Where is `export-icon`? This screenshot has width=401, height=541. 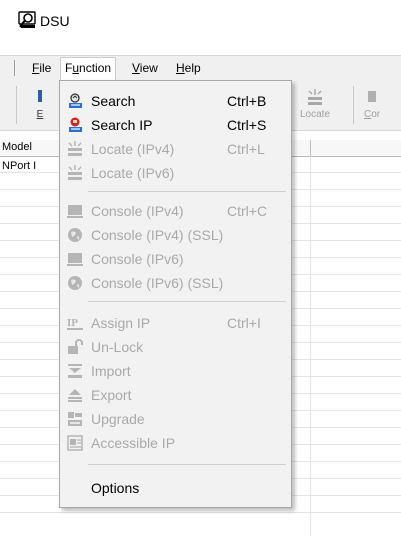
export-icon is located at coordinates (75, 395).